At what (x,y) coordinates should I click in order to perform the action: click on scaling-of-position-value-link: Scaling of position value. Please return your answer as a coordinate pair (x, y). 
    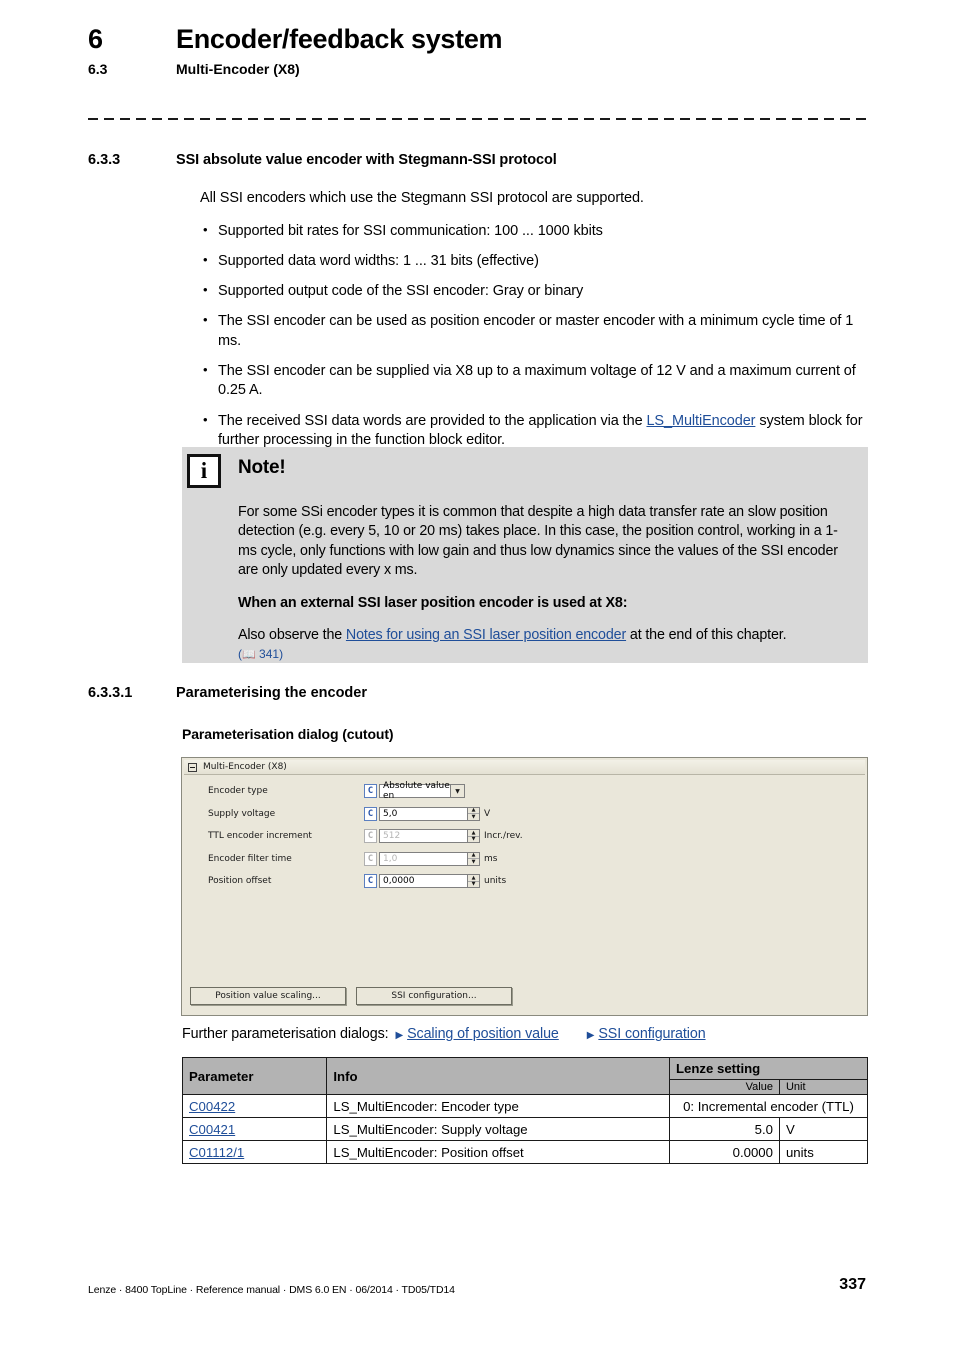
    Looking at the image, I should click on (483, 1034).